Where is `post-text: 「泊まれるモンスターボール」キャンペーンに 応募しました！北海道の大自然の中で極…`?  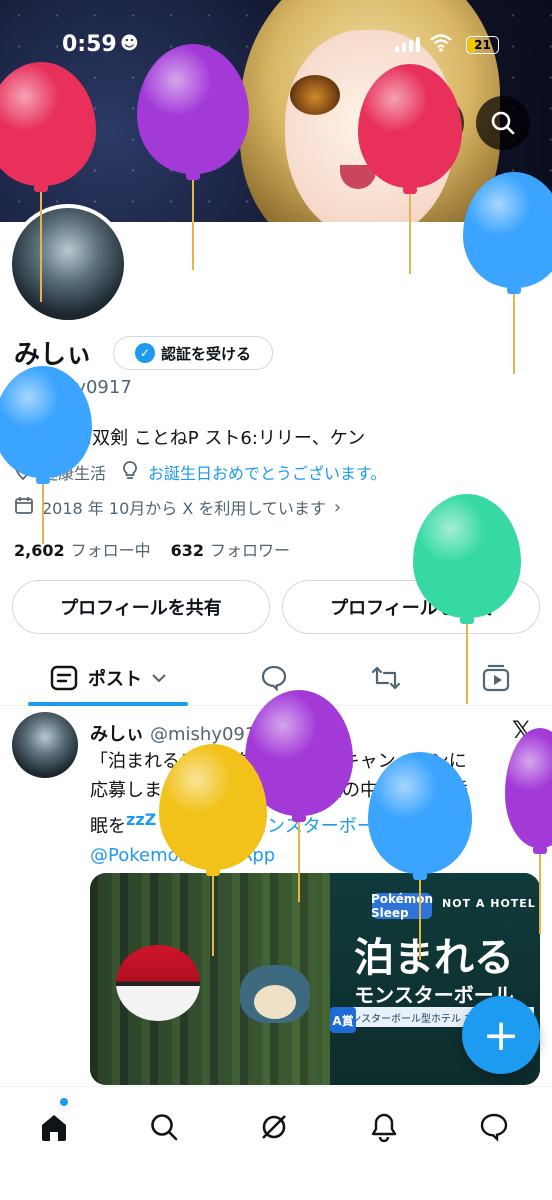 post-text: 「泊まれるモンスターボール」キャンペーンに 応募しました！北海道の大自然の中で極… is located at coordinates (315, 808).